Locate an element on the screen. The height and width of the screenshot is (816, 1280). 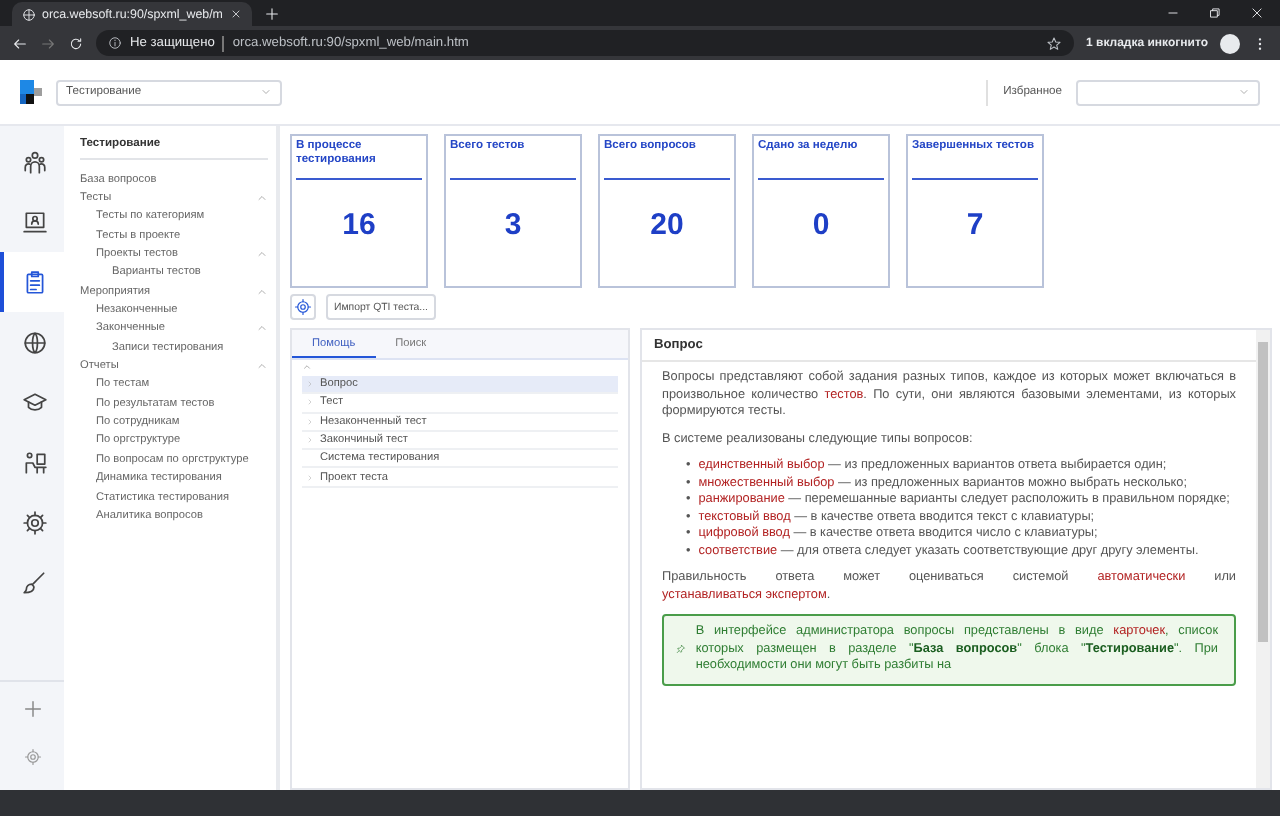
new-tab-button is located at coordinates (272, 13).